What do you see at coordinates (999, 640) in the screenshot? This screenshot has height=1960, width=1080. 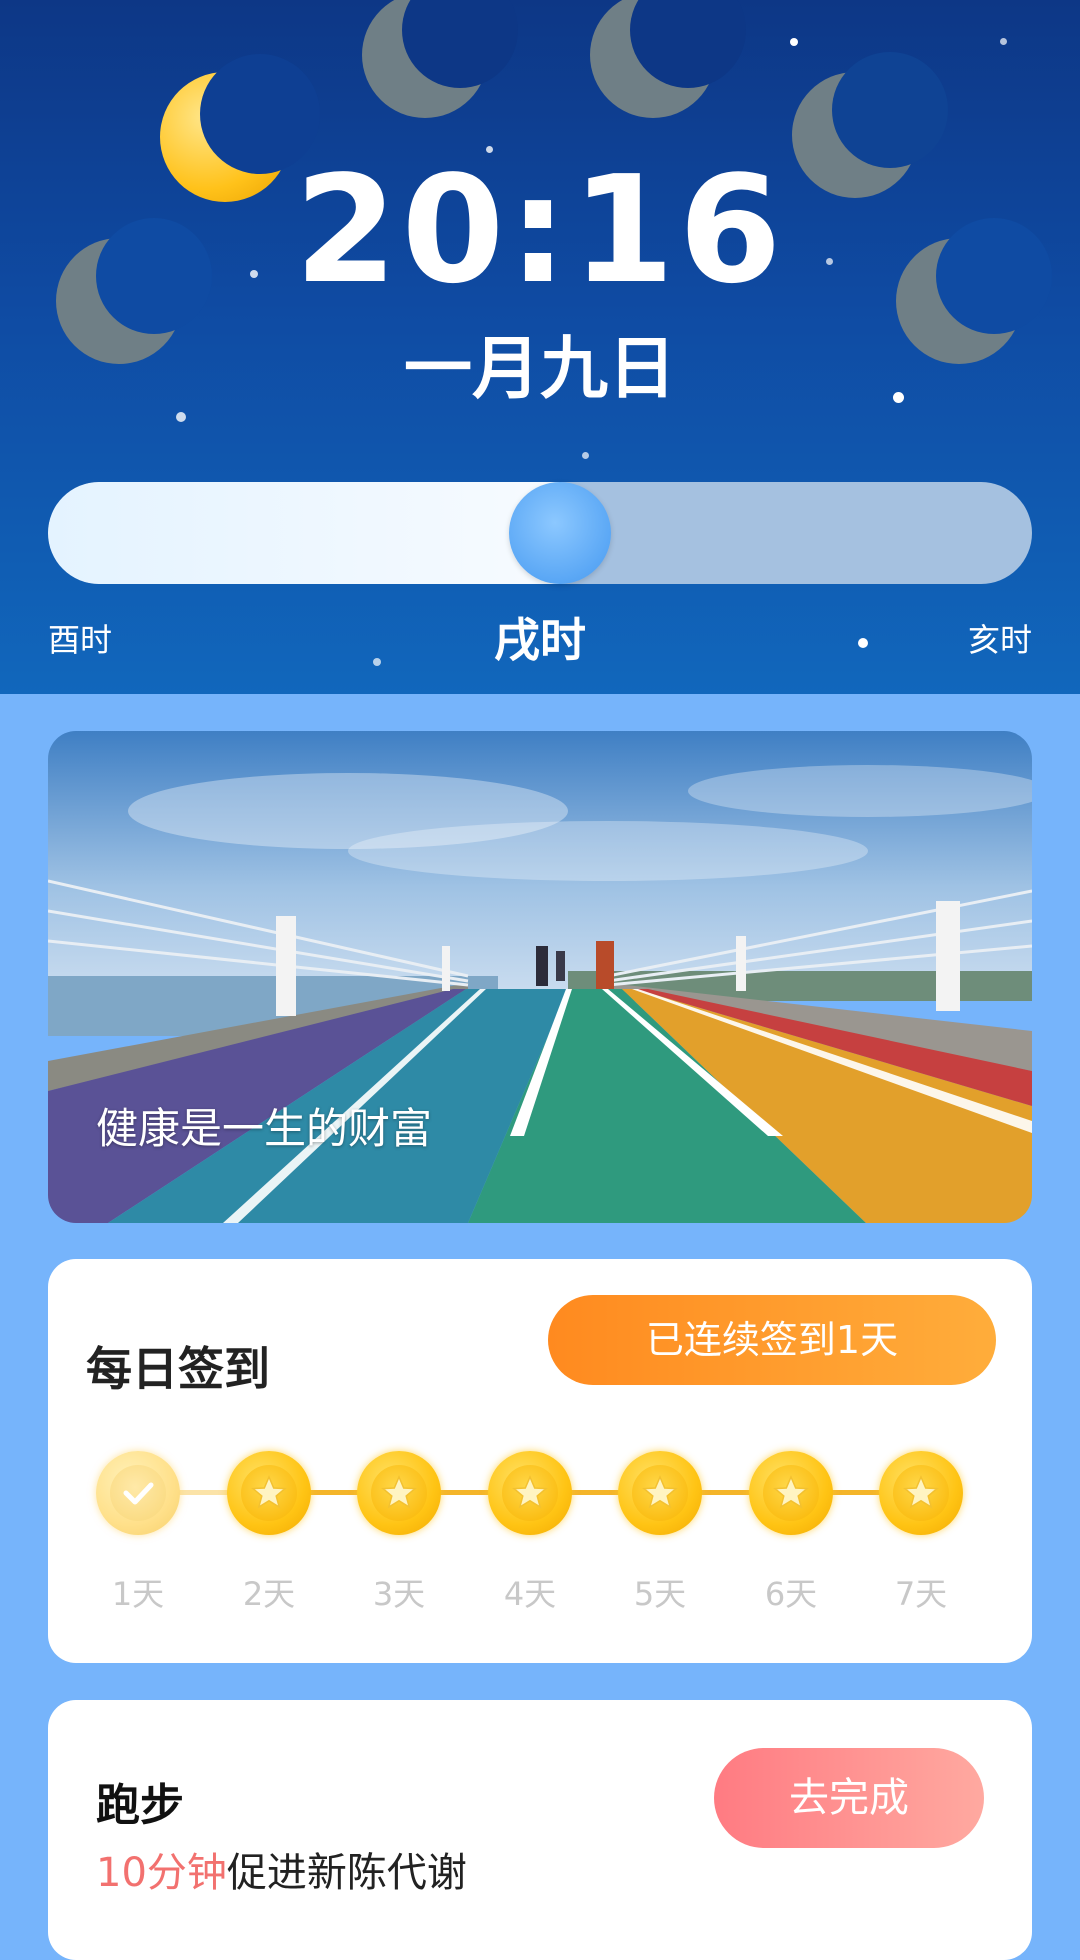 I see `next-shichen-label: 亥时` at bounding box center [999, 640].